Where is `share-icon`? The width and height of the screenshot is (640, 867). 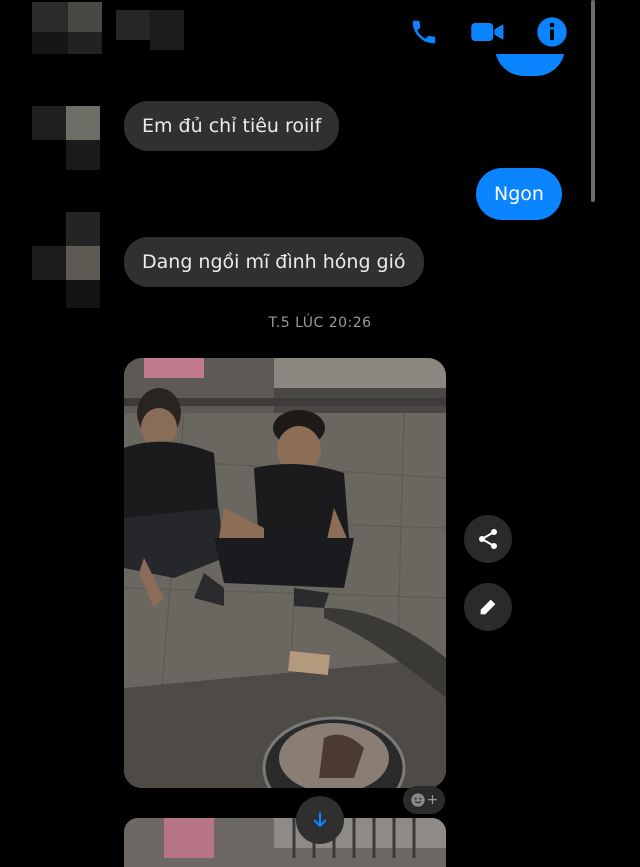
share-icon is located at coordinates (488, 539).